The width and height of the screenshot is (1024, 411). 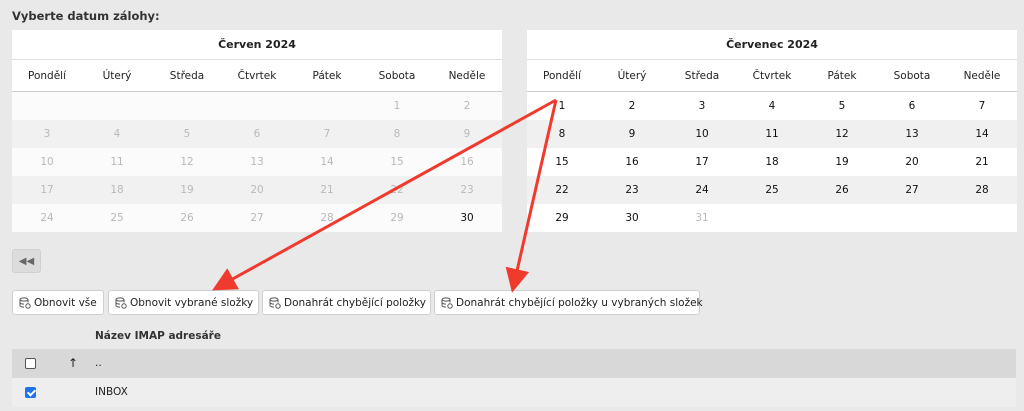 What do you see at coordinates (702, 134) in the screenshot?
I see `day-cell: 10` at bounding box center [702, 134].